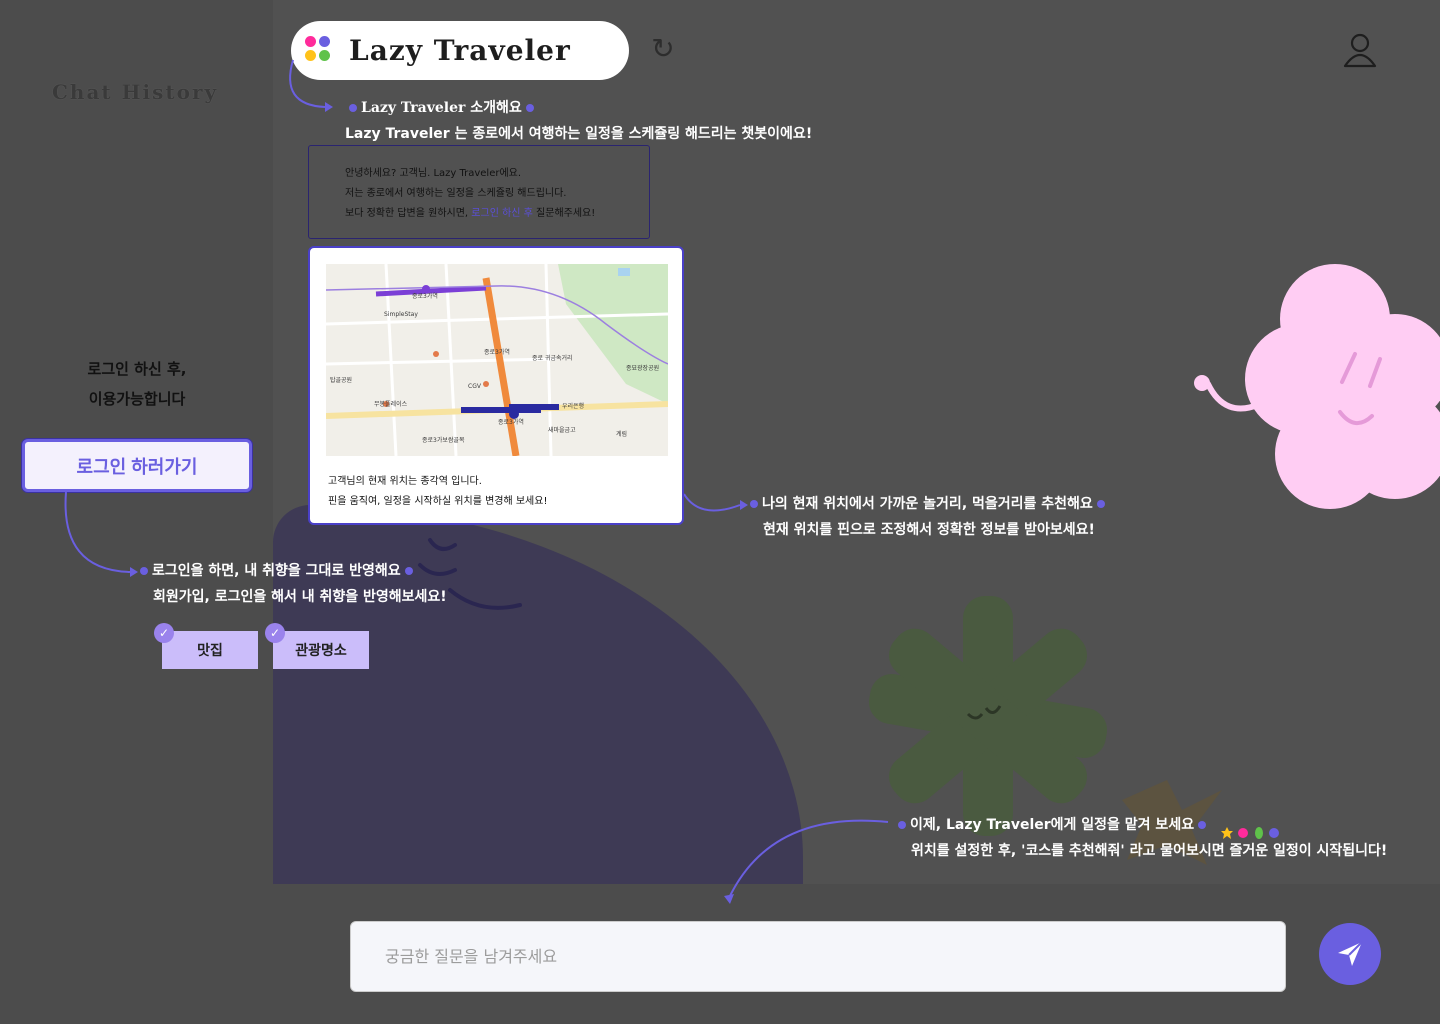 The image size is (1440, 1024). Describe the element at coordinates (929, 530) in the screenshot. I see `location-info-line2: 현재 위치를 핀으로 조정해서 정확한 정보를 받아보세요!` at that location.